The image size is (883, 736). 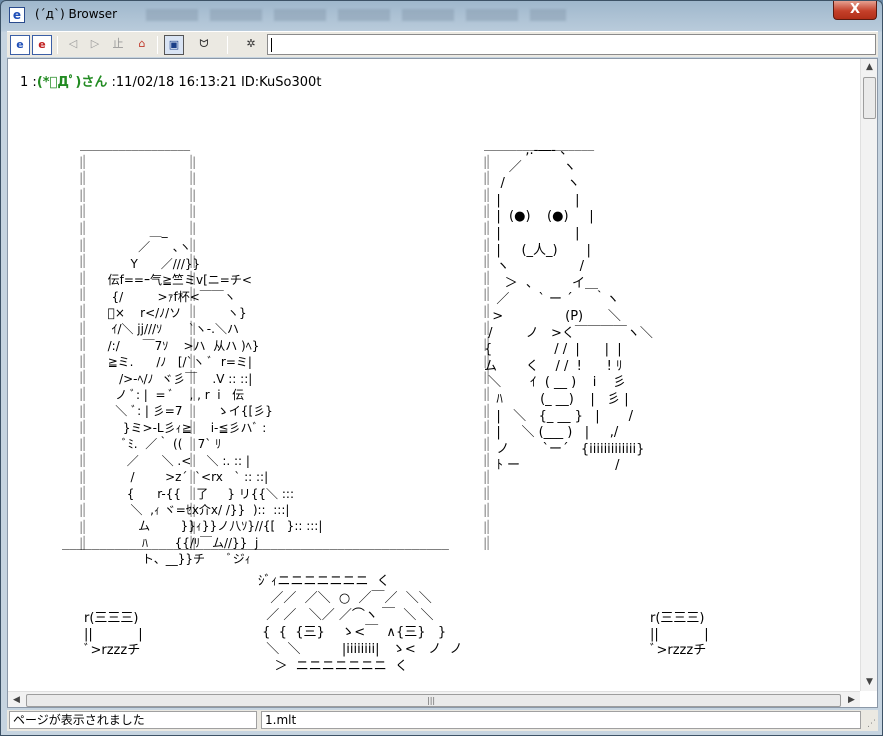 What do you see at coordinates (868, 375) in the screenshot?
I see `vertical-scrollbar: ▲ ▼` at bounding box center [868, 375].